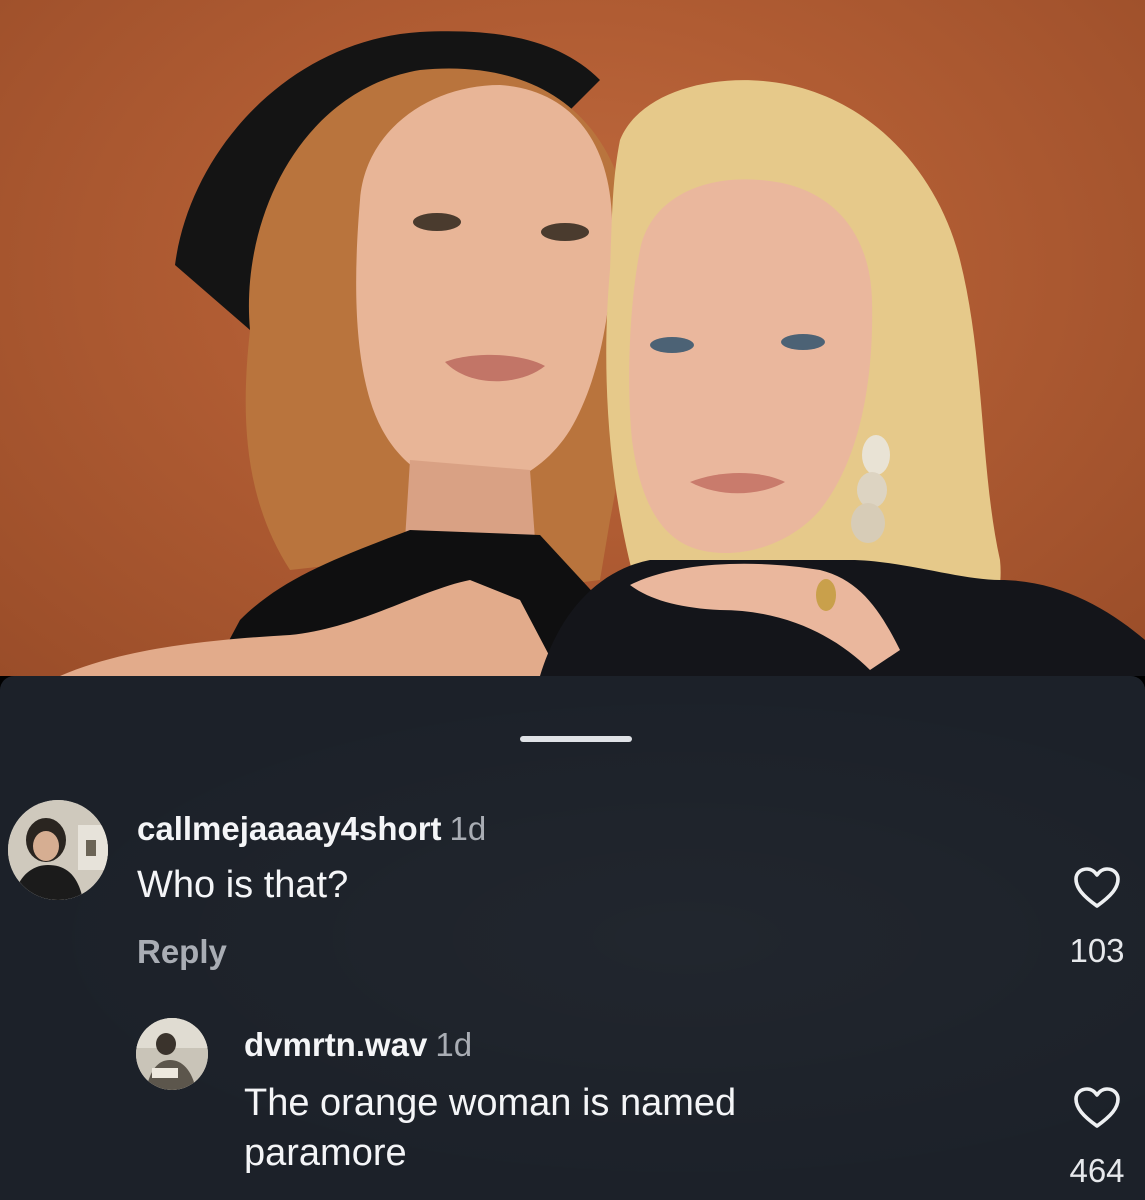 Image resolution: width=1145 pixels, height=1200 pixels. I want to click on like-count: 103, so click(1097, 950).